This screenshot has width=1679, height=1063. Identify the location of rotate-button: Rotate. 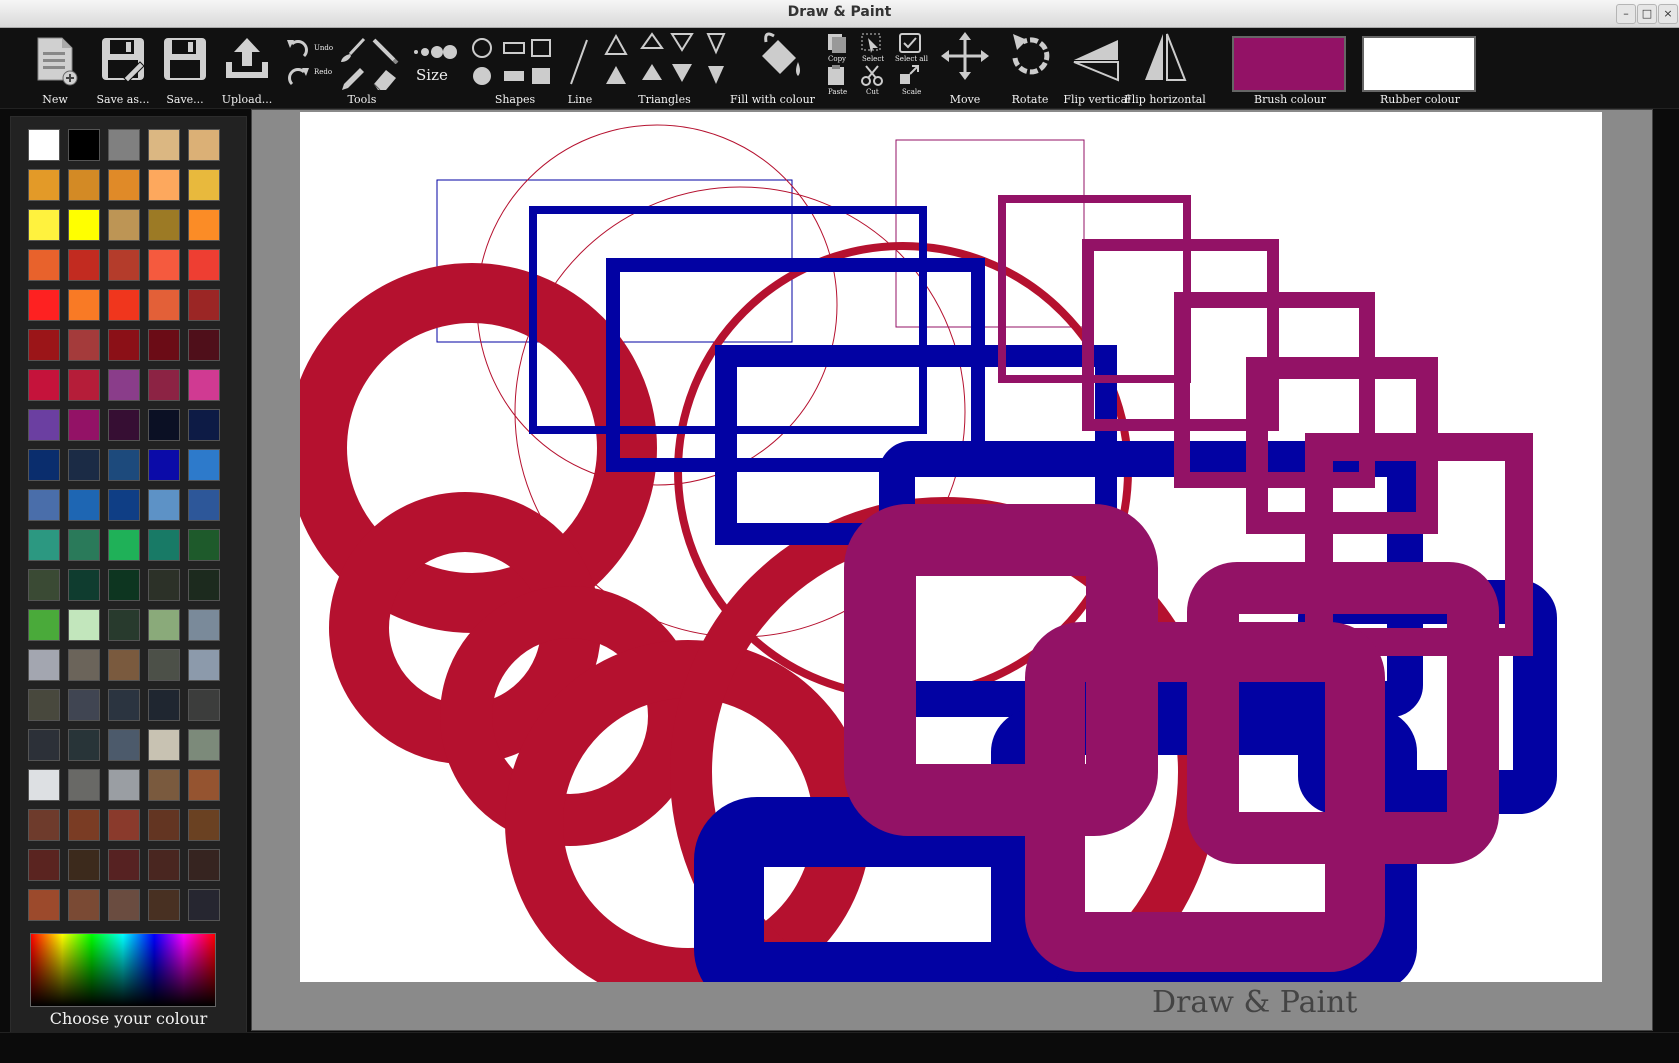
(1030, 68).